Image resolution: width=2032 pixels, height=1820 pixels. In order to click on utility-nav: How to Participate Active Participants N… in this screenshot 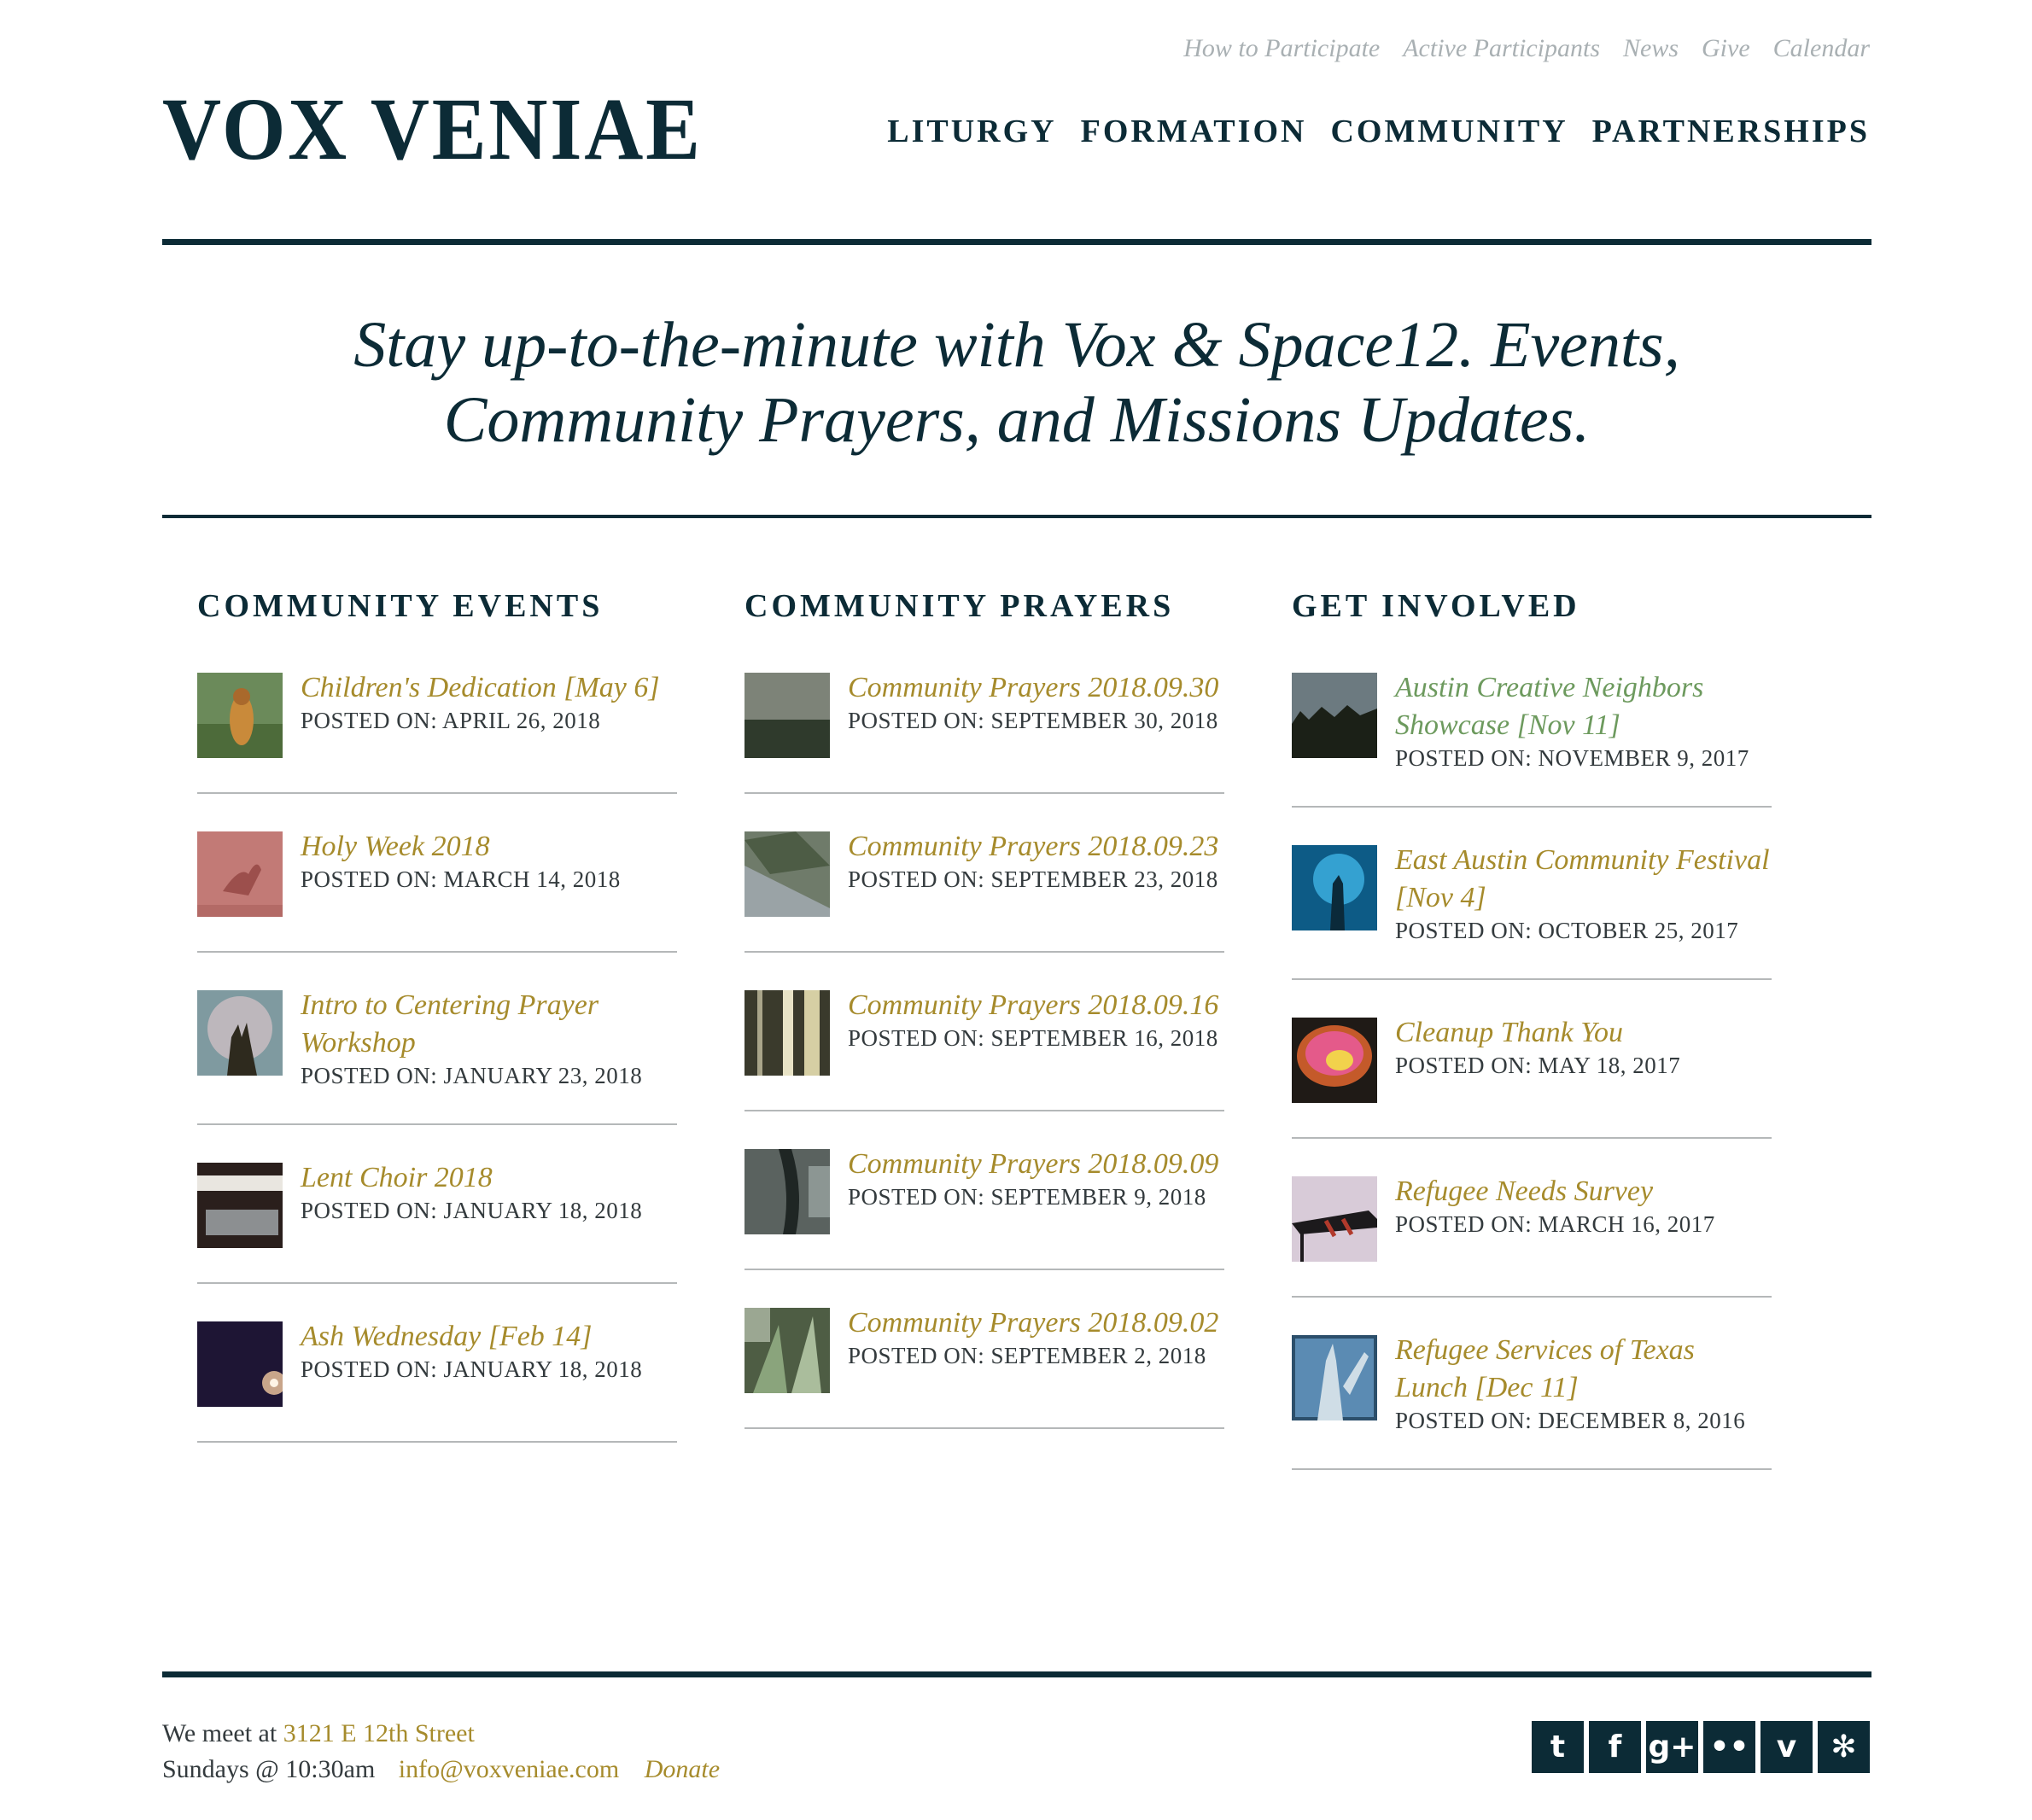, I will do `click(1526, 48)`.